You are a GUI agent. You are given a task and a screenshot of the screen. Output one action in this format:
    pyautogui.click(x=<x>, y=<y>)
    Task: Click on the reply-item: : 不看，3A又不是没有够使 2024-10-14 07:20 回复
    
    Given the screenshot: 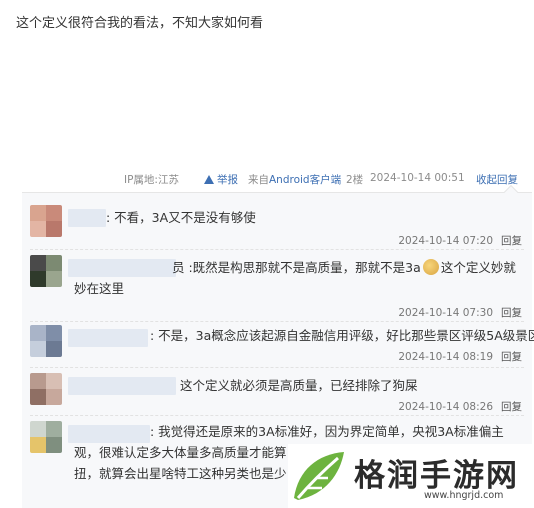 What is the action you would take?
    pyautogui.click(x=277, y=224)
    